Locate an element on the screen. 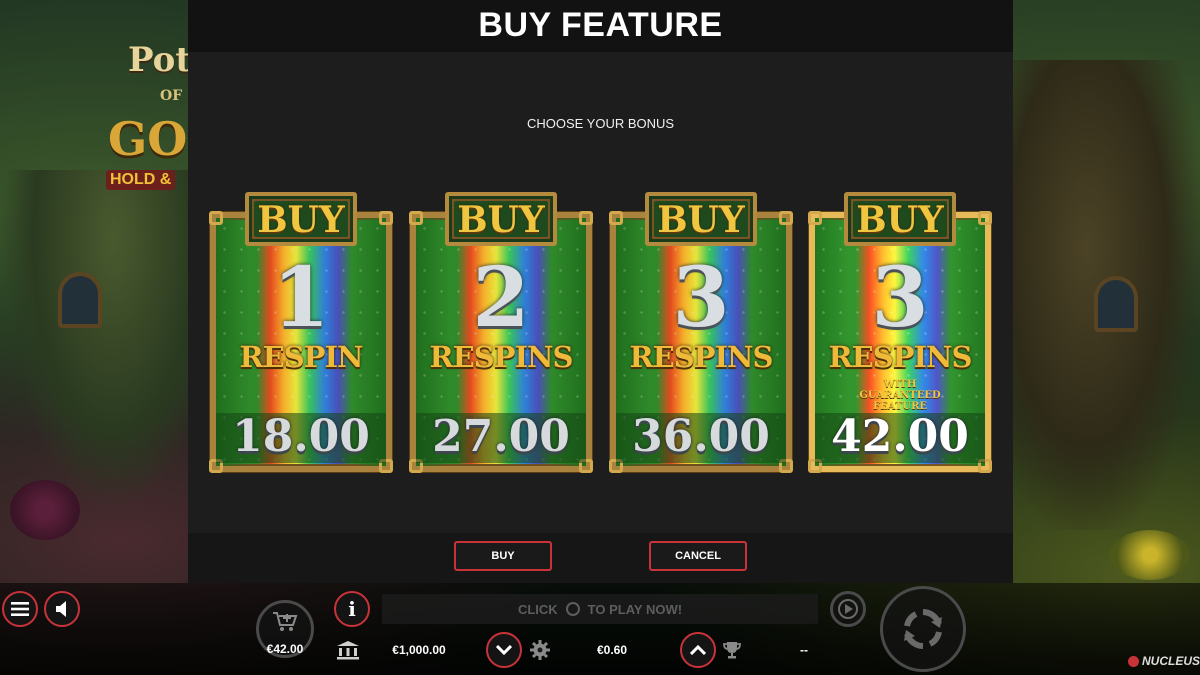 This screenshot has width=1200, height=675. bank-icon is located at coordinates (348, 650).